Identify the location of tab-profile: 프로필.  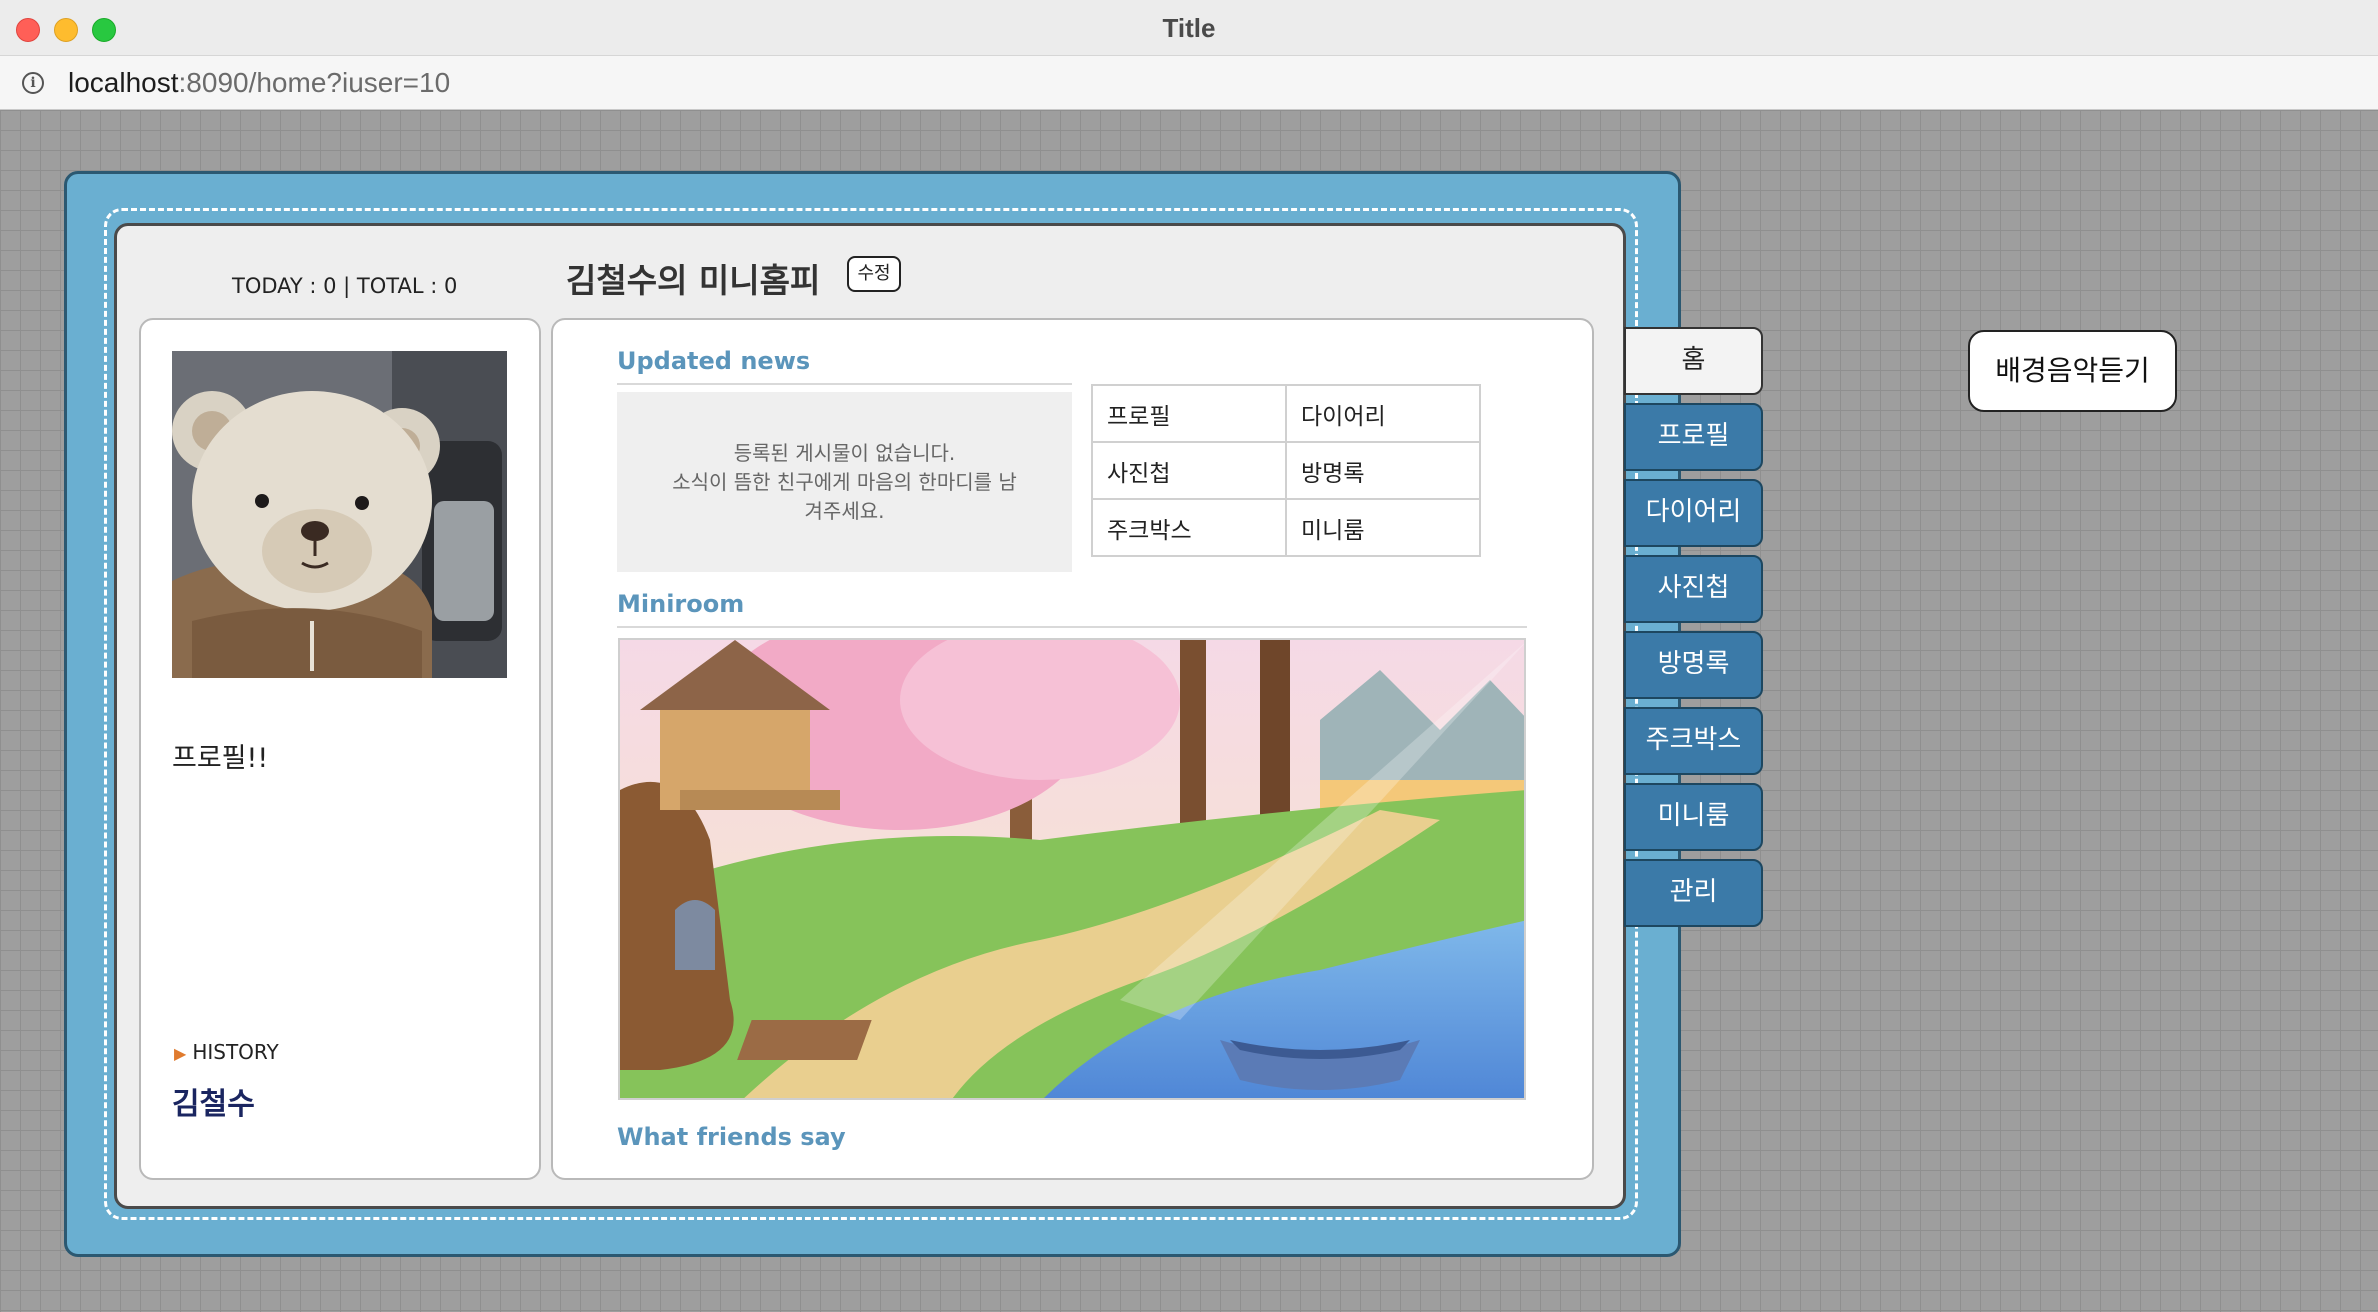
(1693, 437).